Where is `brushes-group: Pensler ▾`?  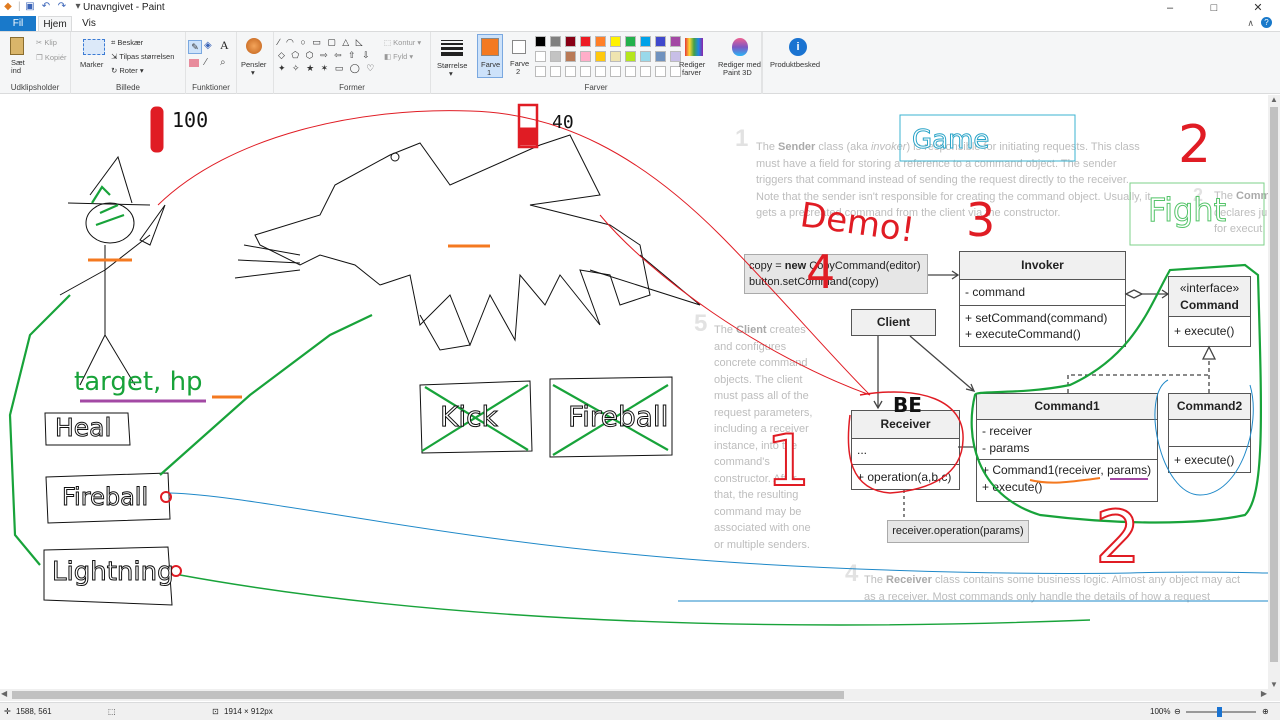 brushes-group: Pensler ▾ is located at coordinates (255, 63).